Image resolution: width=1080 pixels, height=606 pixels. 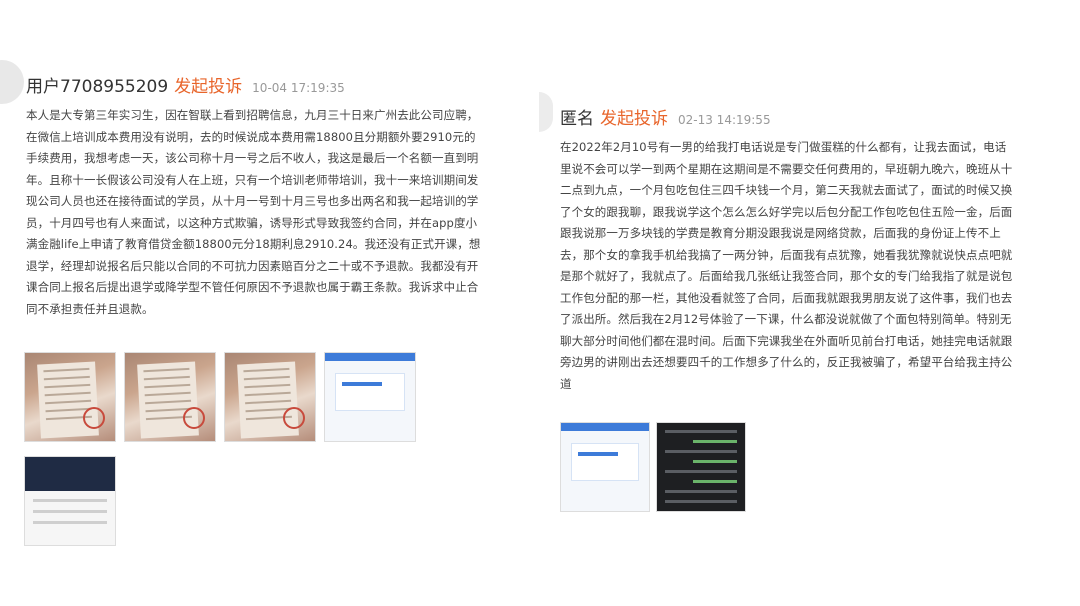 What do you see at coordinates (97, 84) in the screenshot?
I see `user-name: 用户7708955209` at bounding box center [97, 84].